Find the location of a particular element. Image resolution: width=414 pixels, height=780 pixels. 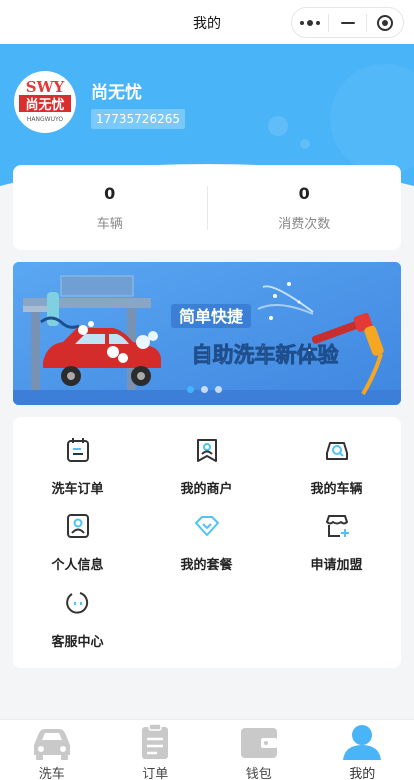

stat-label: 车辆 is located at coordinates (109, 224).